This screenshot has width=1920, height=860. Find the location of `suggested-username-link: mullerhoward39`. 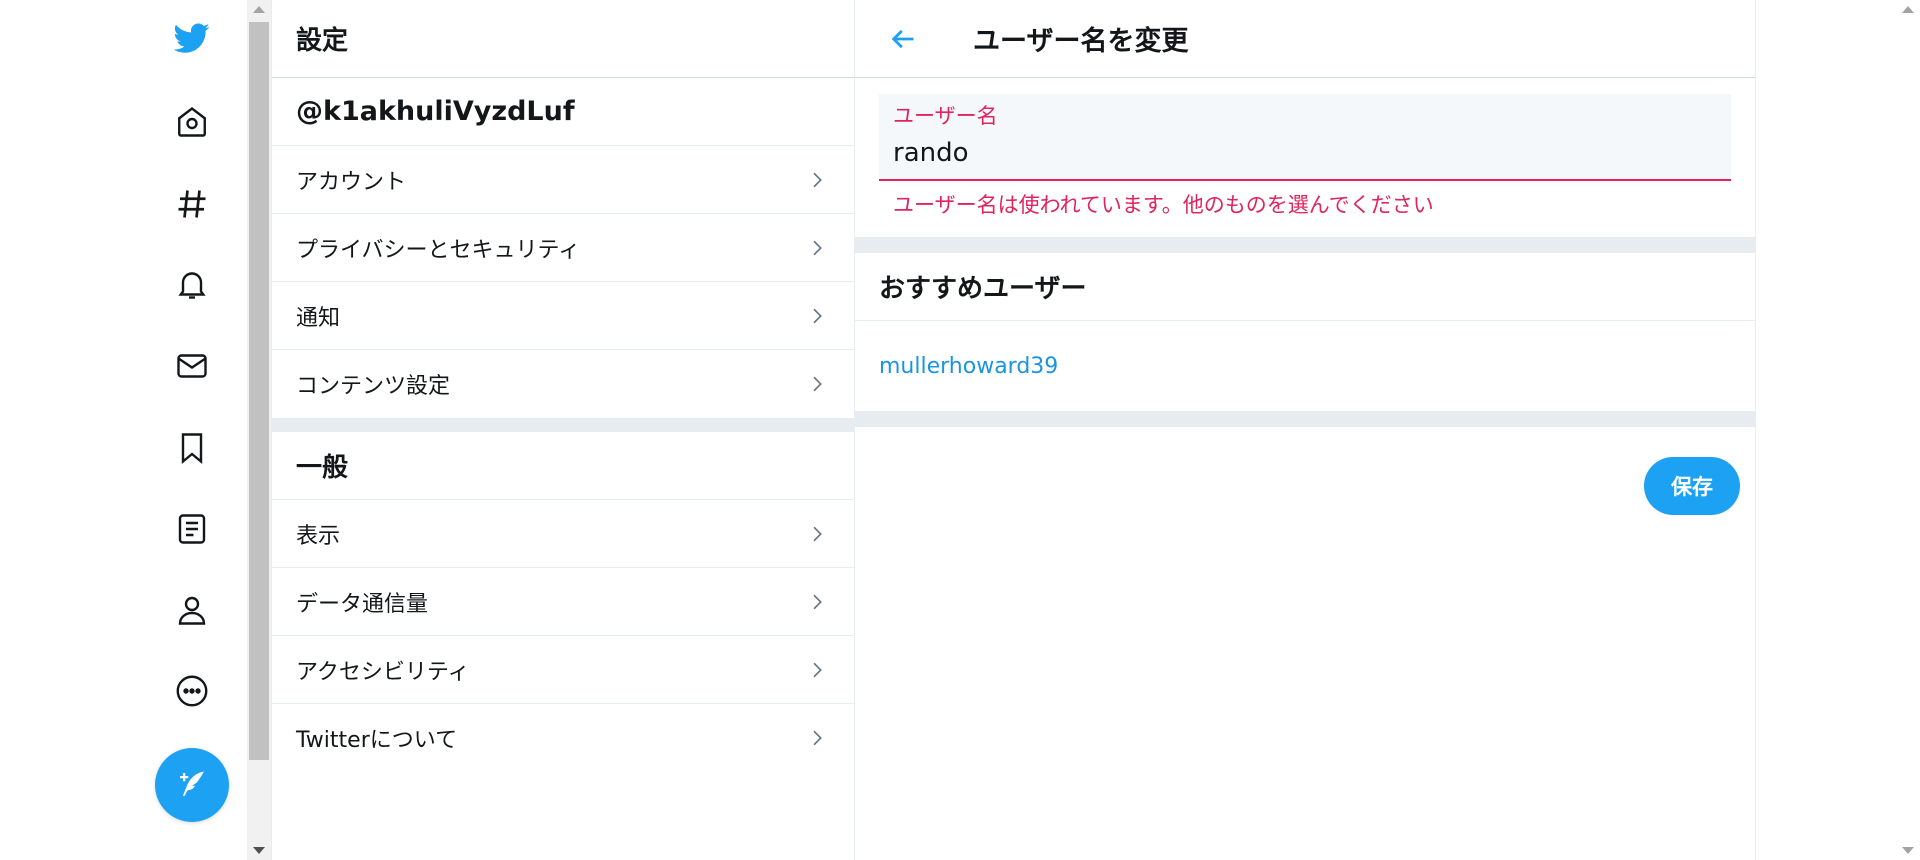

suggested-username-link: mullerhoward39 is located at coordinates (968, 366).